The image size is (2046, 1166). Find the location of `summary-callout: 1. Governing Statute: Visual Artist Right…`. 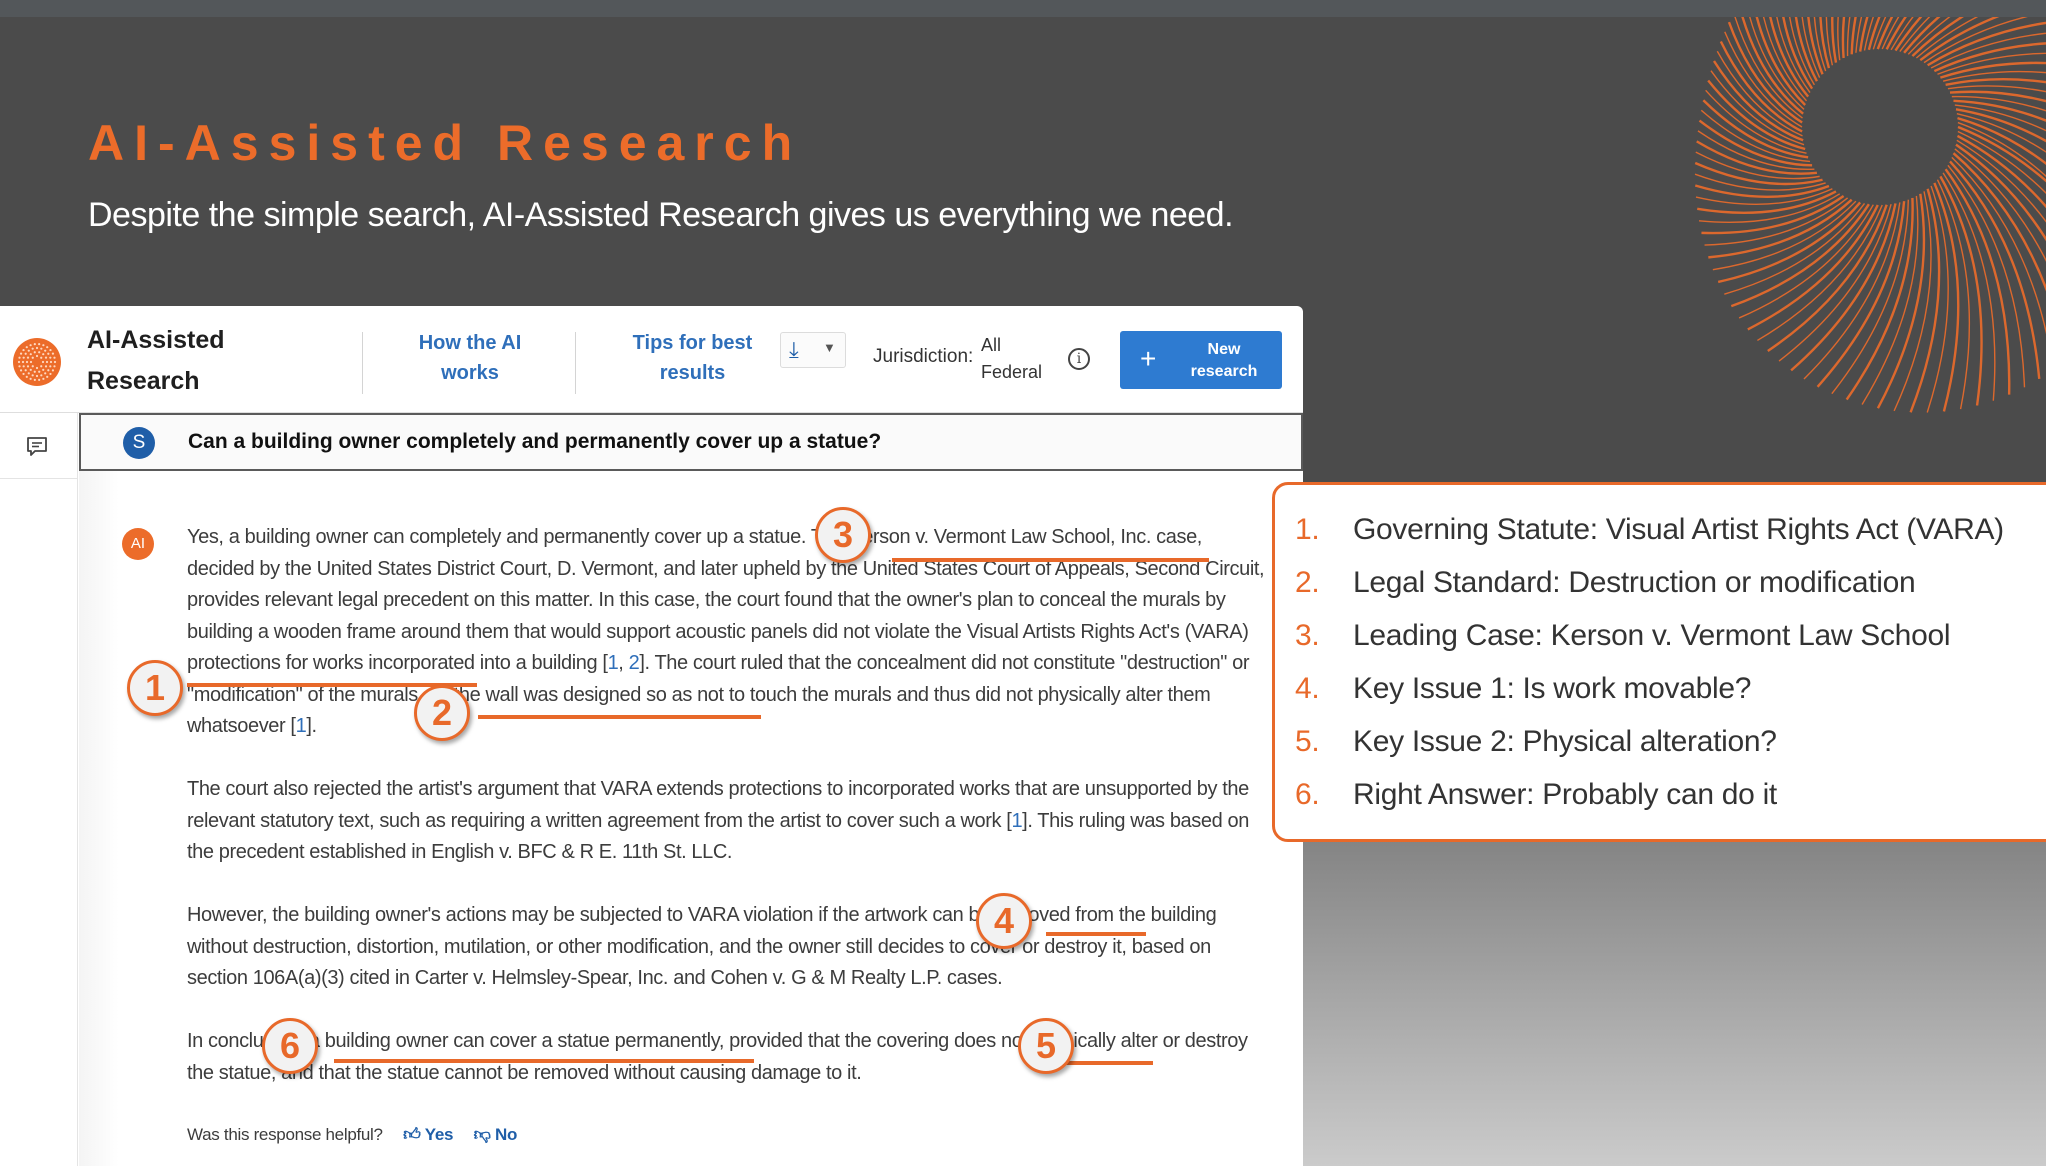

summary-callout: 1. Governing Statute: Visual Artist Right… is located at coordinates (1659, 662).